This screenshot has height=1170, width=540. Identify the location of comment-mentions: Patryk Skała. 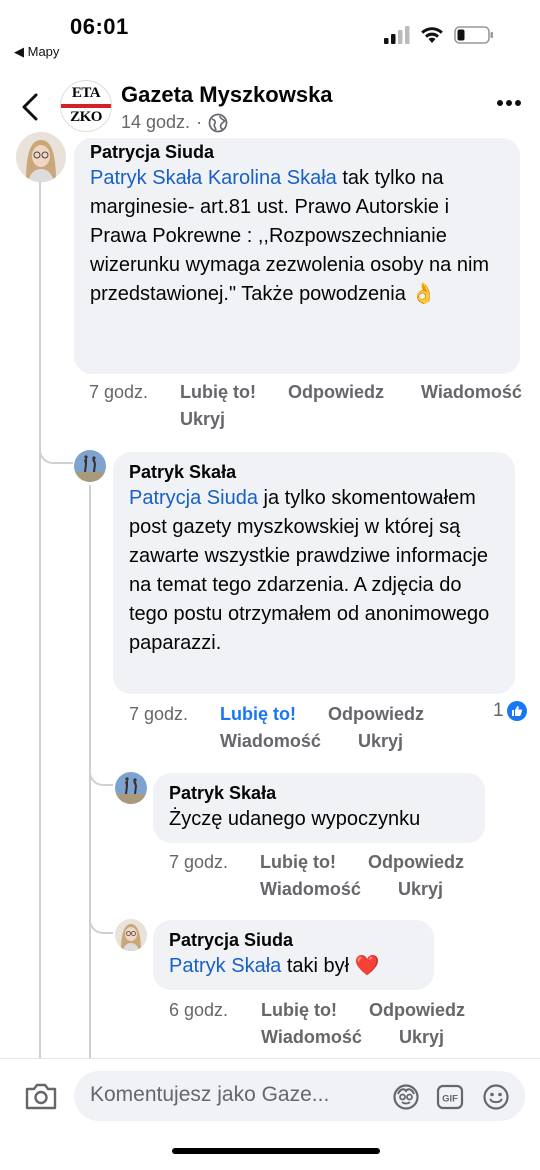
(225, 966).